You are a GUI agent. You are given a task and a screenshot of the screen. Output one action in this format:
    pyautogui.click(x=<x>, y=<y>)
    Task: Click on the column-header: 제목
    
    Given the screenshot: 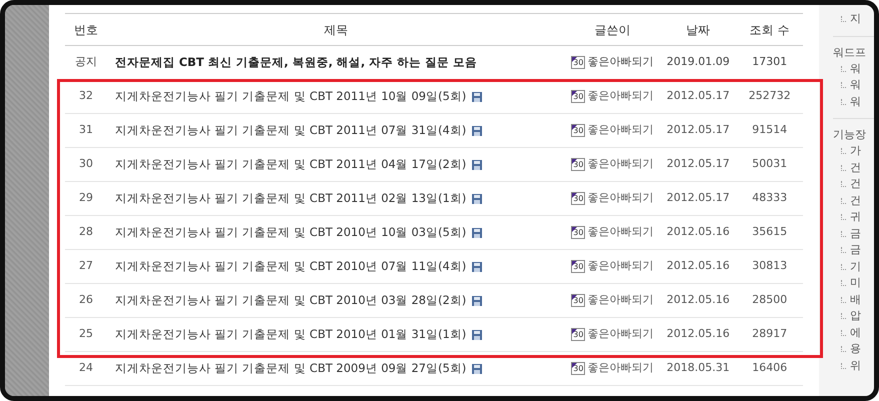 What is the action you would take?
    pyautogui.click(x=335, y=30)
    